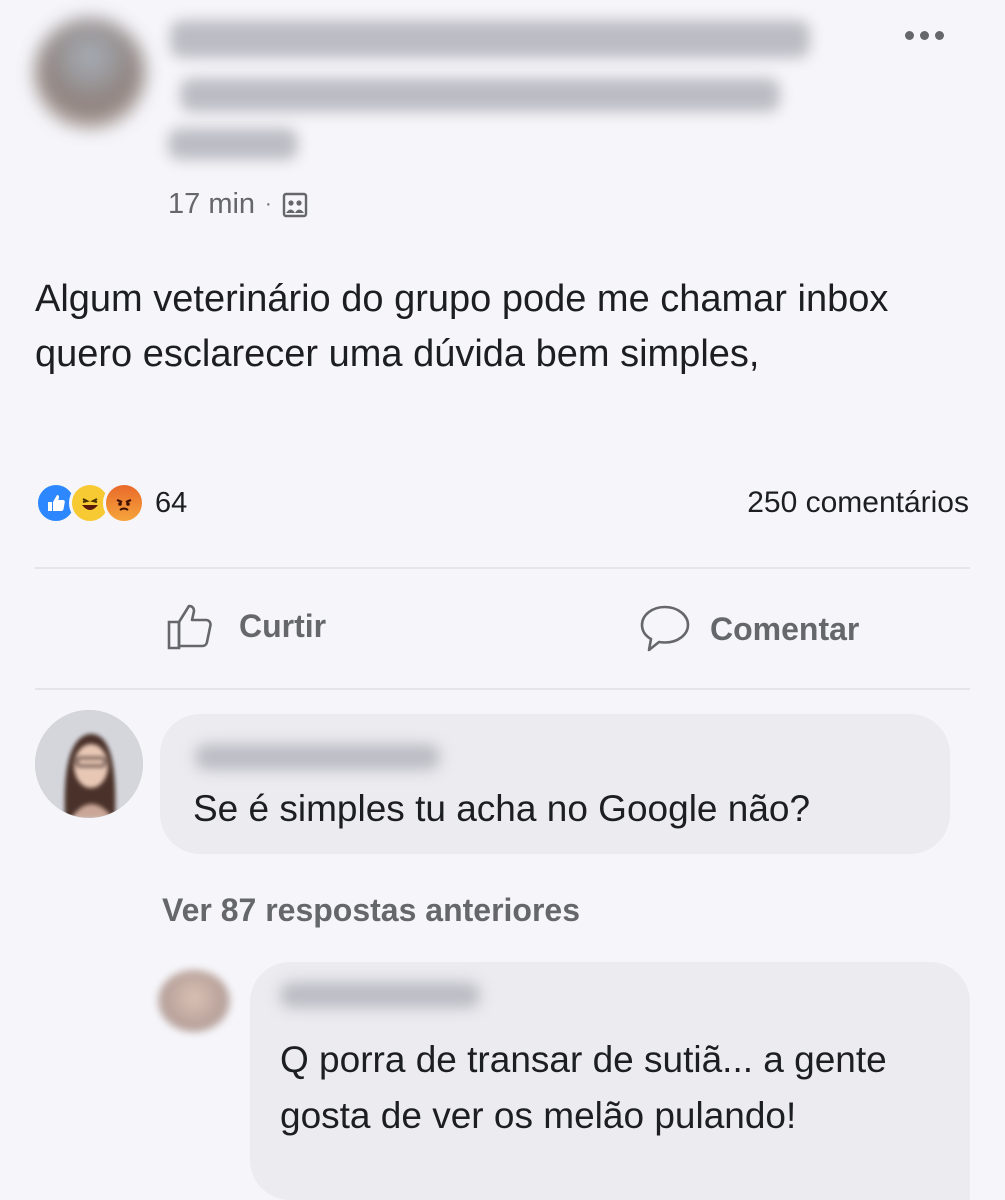 Image resolution: width=1005 pixels, height=1200 pixels. What do you see at coordinates (490, 39) in the screenshot?
I see `author-name-blurred` at bounding box center [490, 39].